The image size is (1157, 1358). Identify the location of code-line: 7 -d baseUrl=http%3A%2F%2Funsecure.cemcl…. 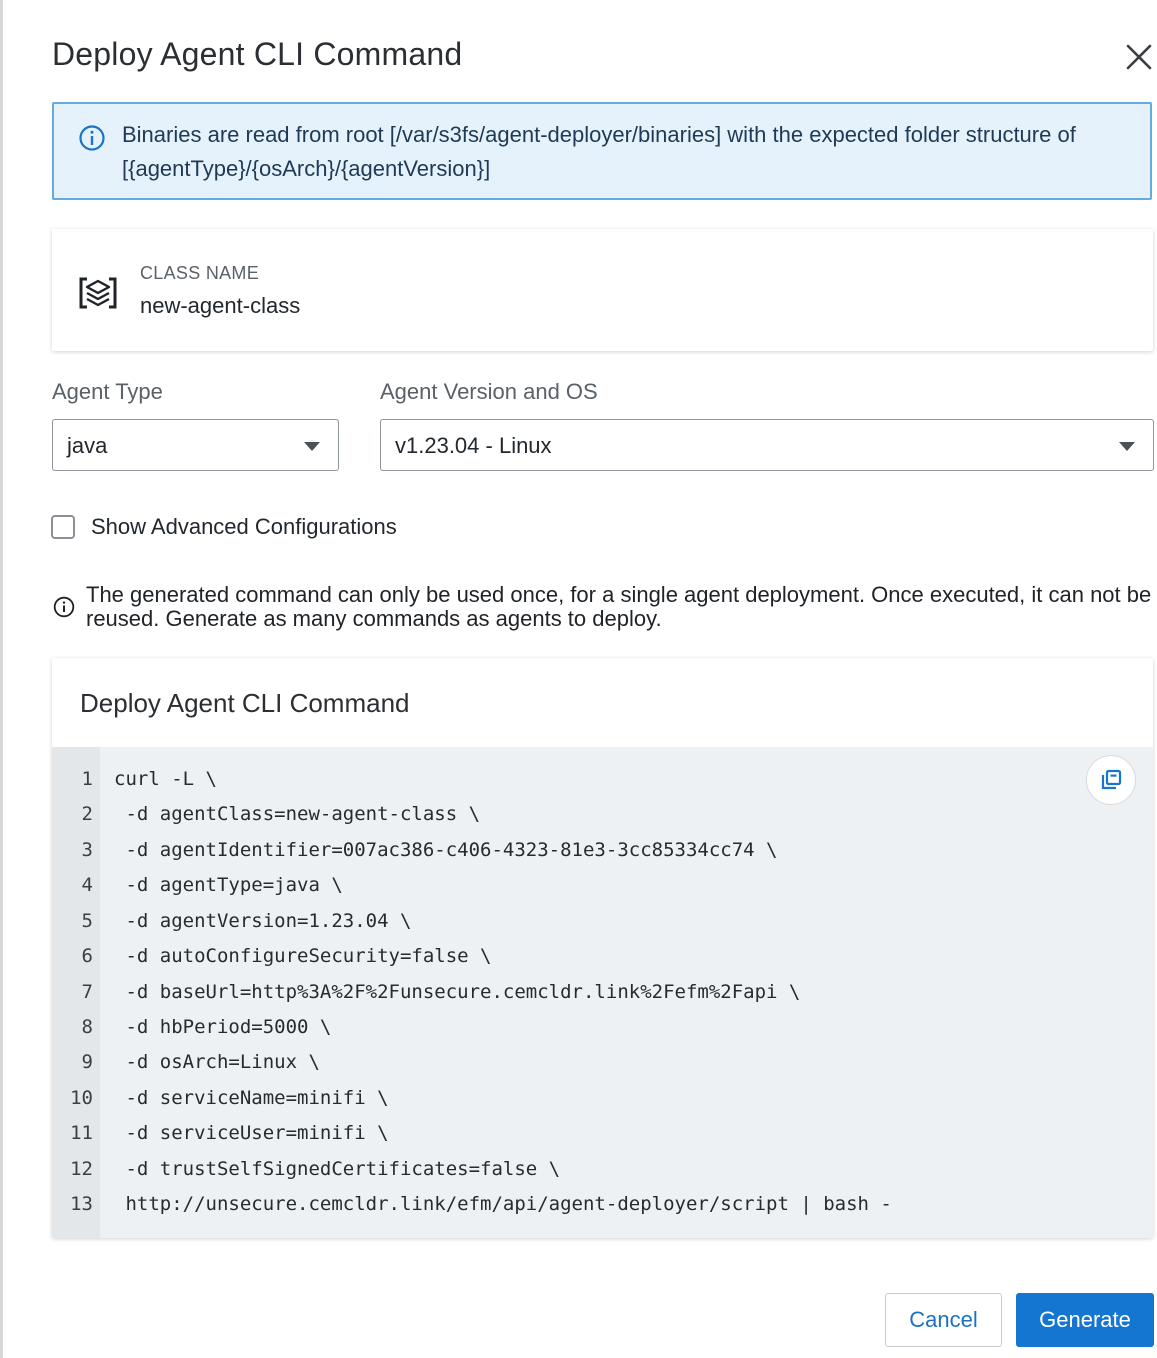
(602, 992).